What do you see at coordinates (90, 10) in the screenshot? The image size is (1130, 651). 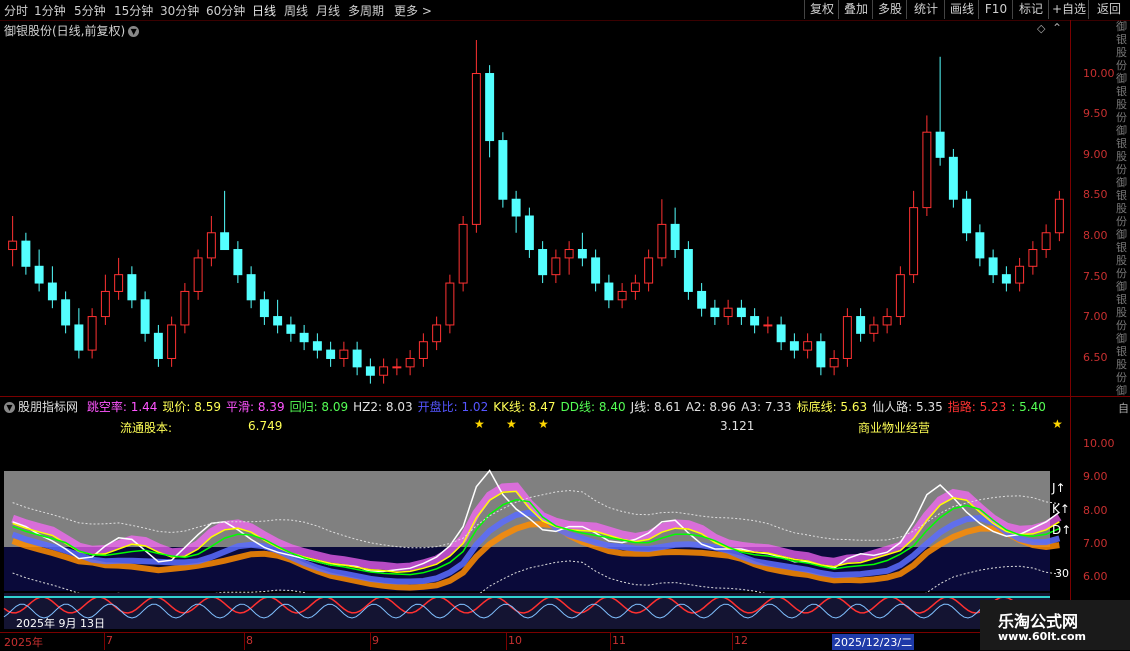 I see `period-tab-5min: 5分钟` at bounding box center [90, 10].